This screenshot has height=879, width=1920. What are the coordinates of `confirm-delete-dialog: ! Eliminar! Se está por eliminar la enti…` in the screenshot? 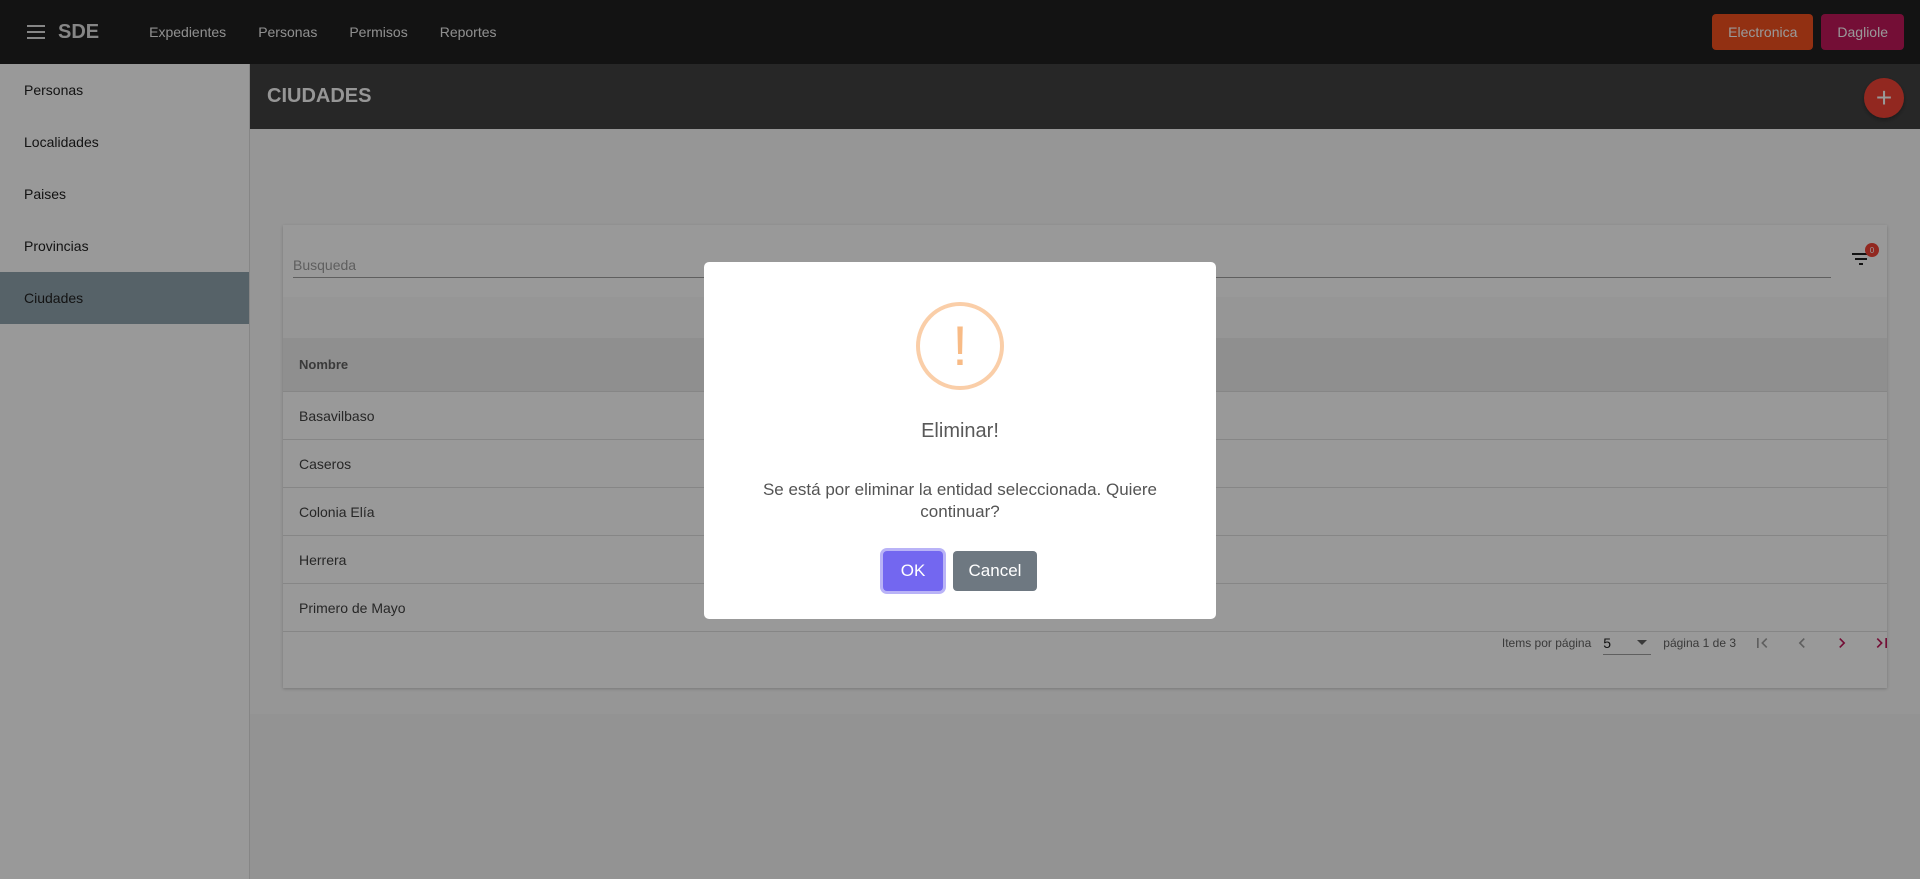 It's located at (960, 440).